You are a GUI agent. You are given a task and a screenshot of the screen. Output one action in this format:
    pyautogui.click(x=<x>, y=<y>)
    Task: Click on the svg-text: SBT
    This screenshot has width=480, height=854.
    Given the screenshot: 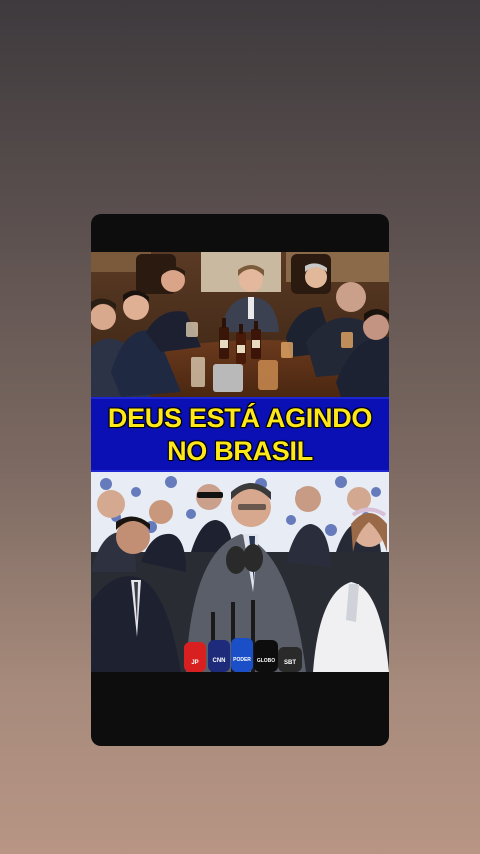 What is the action you would take?
    pyautogui.click(x=290, y=663)
    